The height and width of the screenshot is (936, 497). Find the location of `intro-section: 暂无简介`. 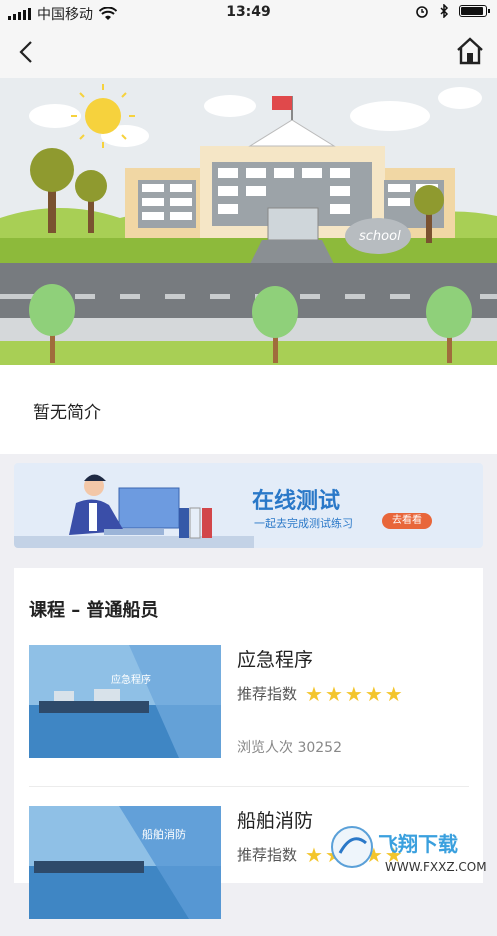

intro-section: 暂无简介 is located at coordinates (248, 409).